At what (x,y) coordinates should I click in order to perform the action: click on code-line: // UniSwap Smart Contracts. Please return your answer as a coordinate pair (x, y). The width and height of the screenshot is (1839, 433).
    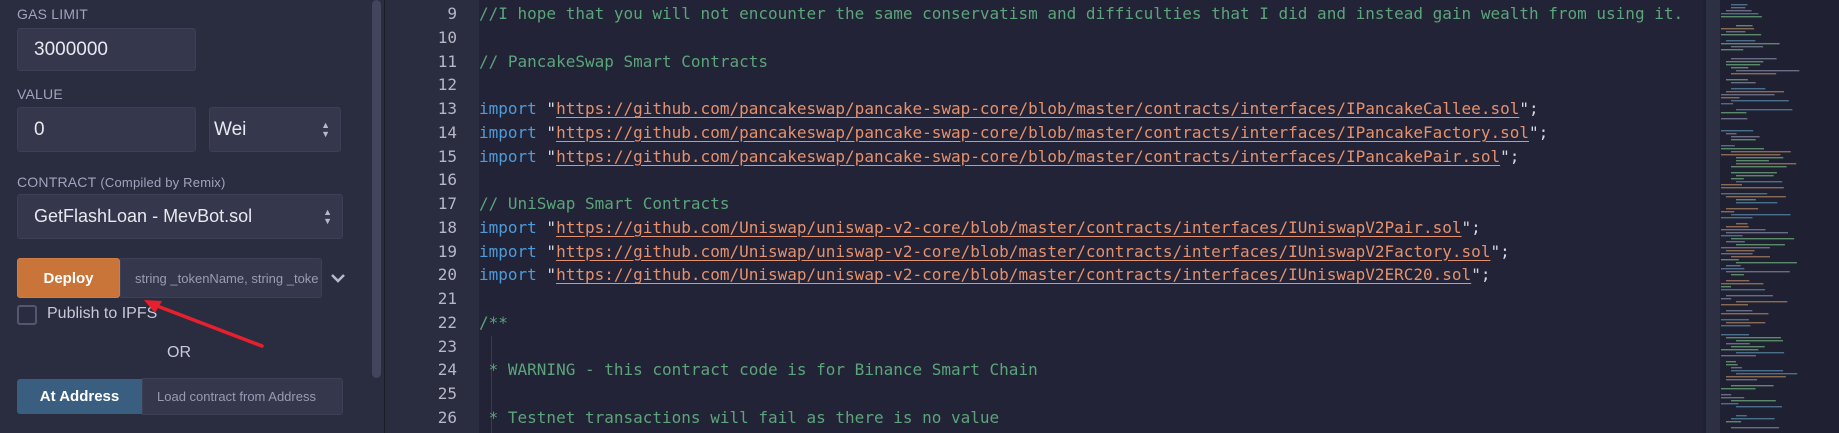
    Looking at the image, I should click on (604, 204).